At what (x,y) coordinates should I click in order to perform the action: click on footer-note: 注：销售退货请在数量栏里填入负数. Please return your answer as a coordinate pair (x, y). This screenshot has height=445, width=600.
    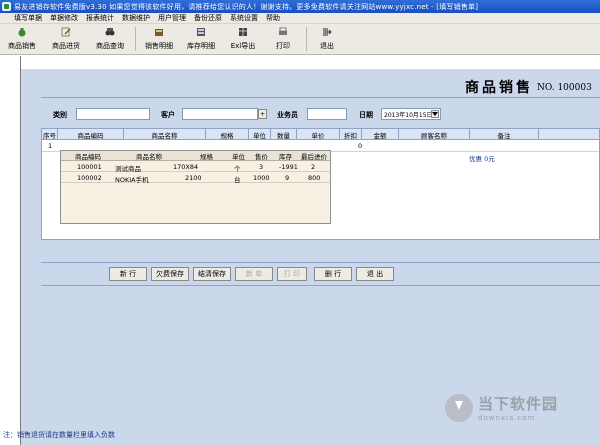
    Looking at the image, I should click on (59, 435).